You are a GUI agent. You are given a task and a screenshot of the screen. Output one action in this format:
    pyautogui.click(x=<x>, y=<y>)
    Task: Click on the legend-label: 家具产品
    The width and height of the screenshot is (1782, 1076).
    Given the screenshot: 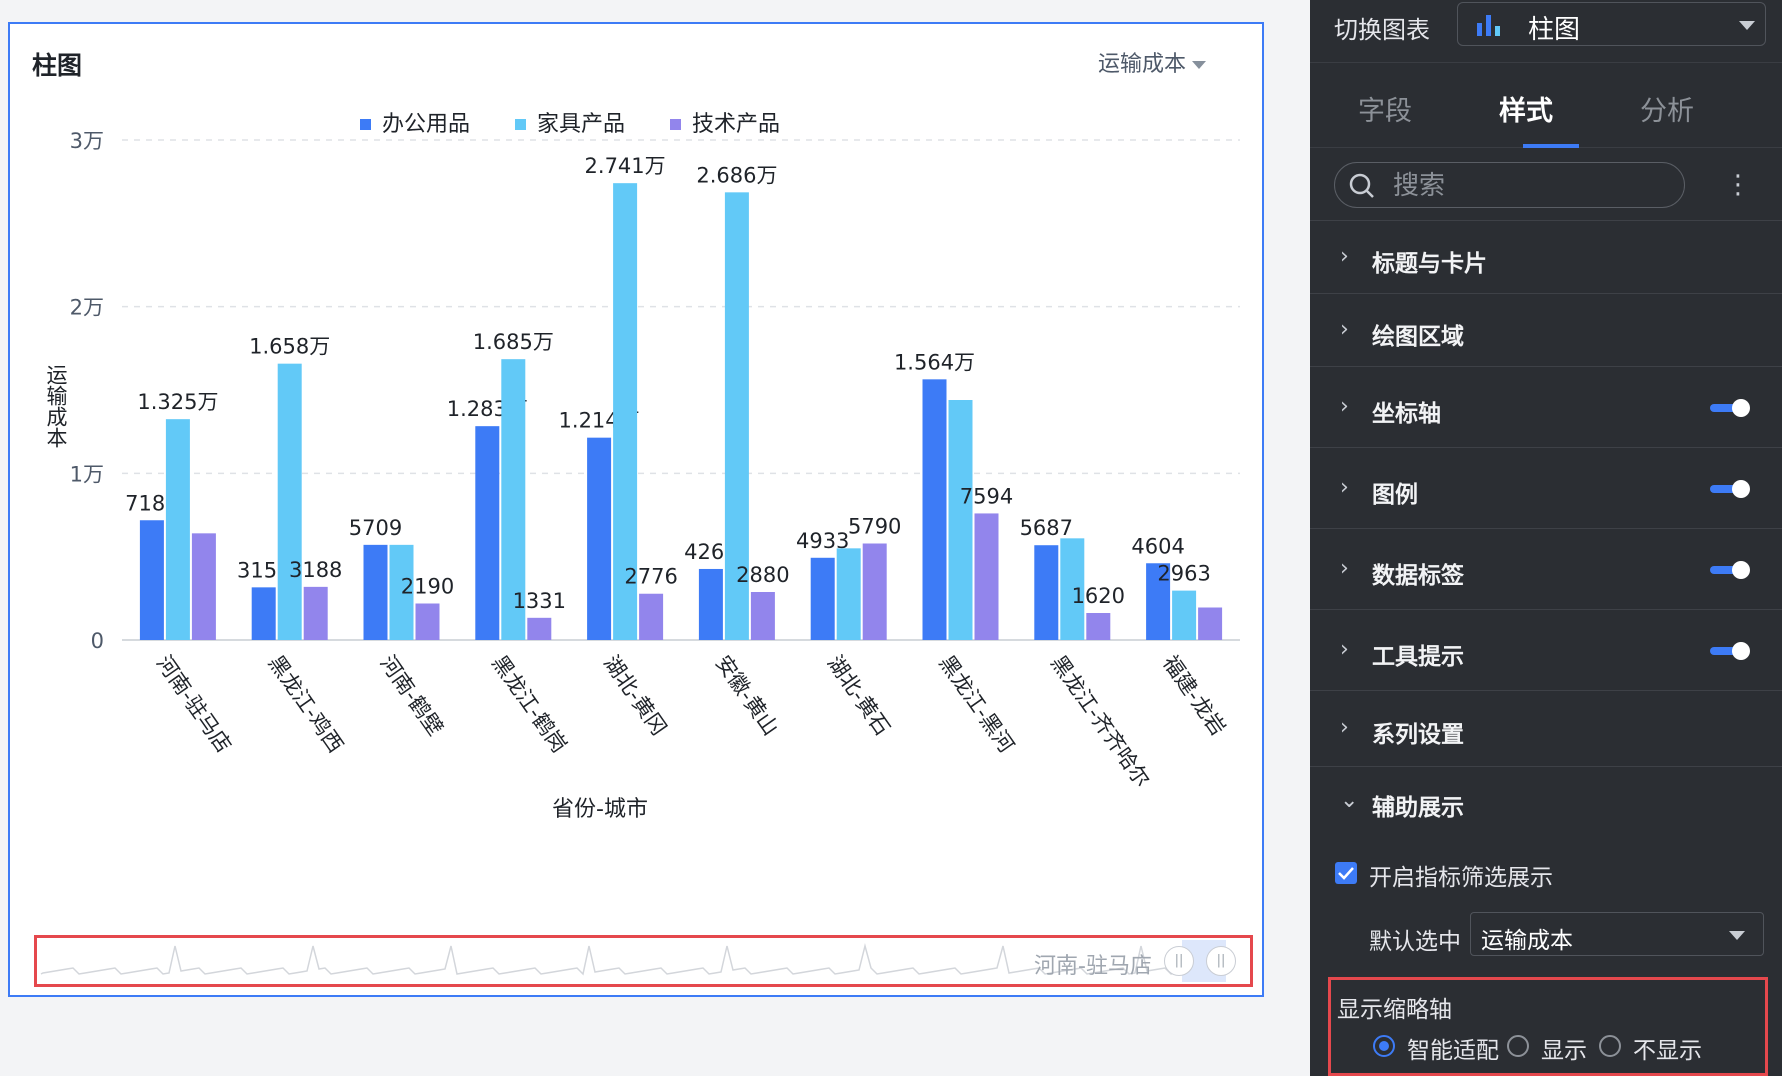 What is the action you would take?
    pyautogui.click(x=581, y=124)
    